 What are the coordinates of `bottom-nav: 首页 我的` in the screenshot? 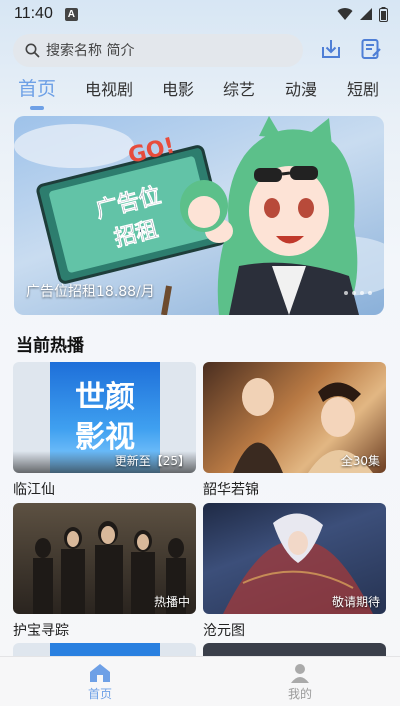 It's located at (200, 681).